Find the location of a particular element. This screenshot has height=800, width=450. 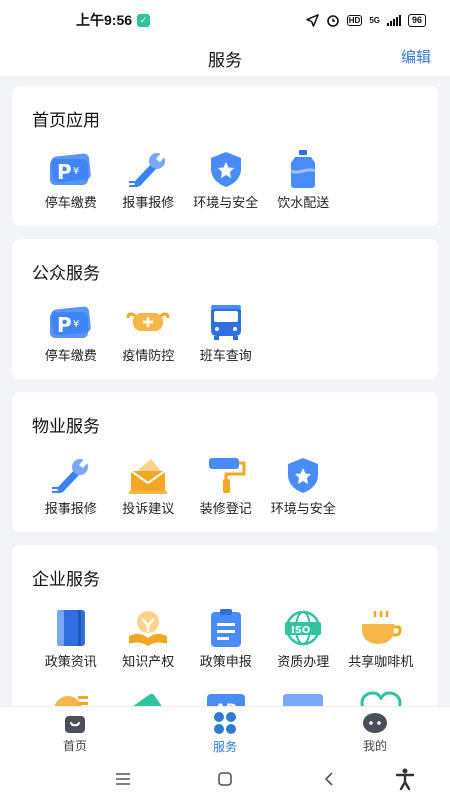

app-shuttle-bus: 班车查询 is located at coordinates (226, 333).